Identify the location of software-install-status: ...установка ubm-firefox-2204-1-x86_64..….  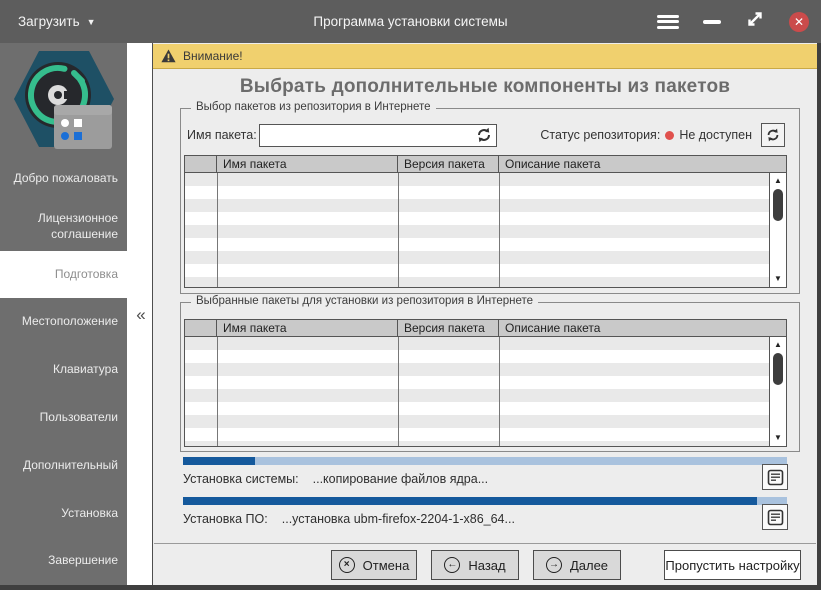
(398, 519).